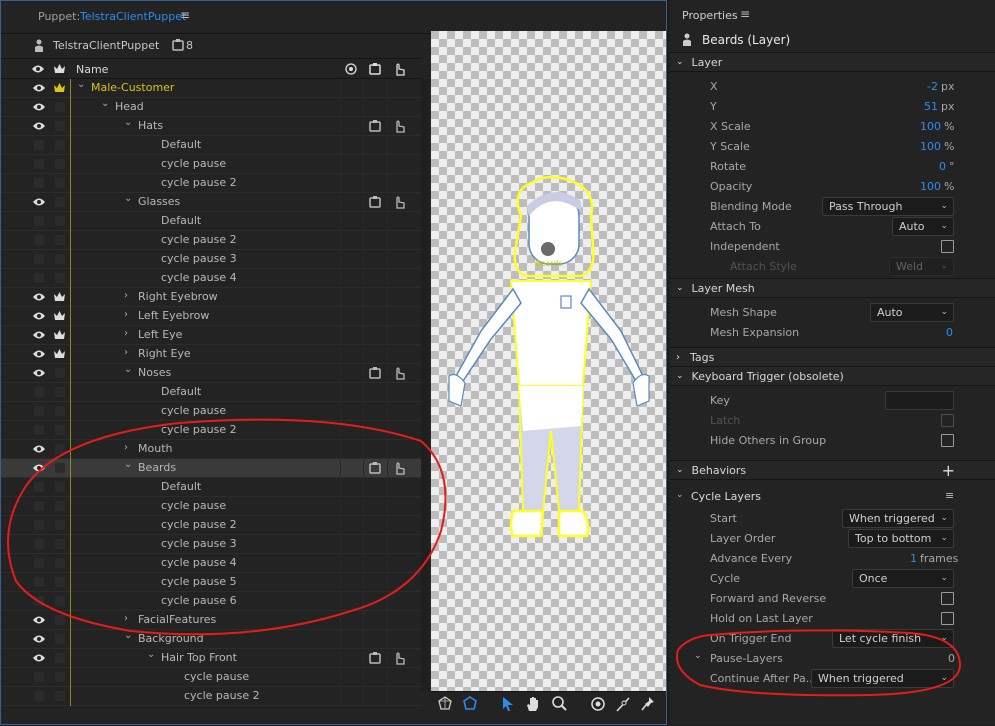  I want to click on layer-order-dropdown: Top to bottom ⌄, so click(901, 538).